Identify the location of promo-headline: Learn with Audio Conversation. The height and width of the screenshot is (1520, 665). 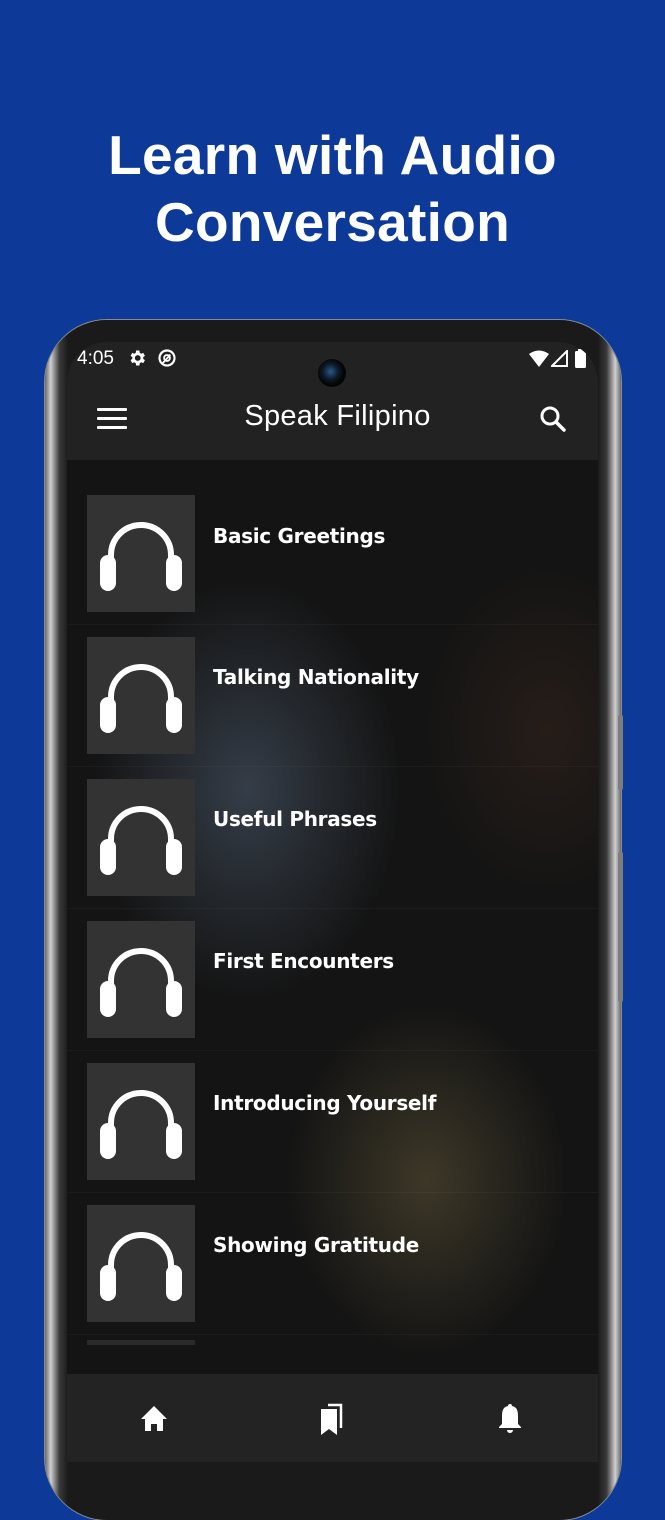
(332, 189).